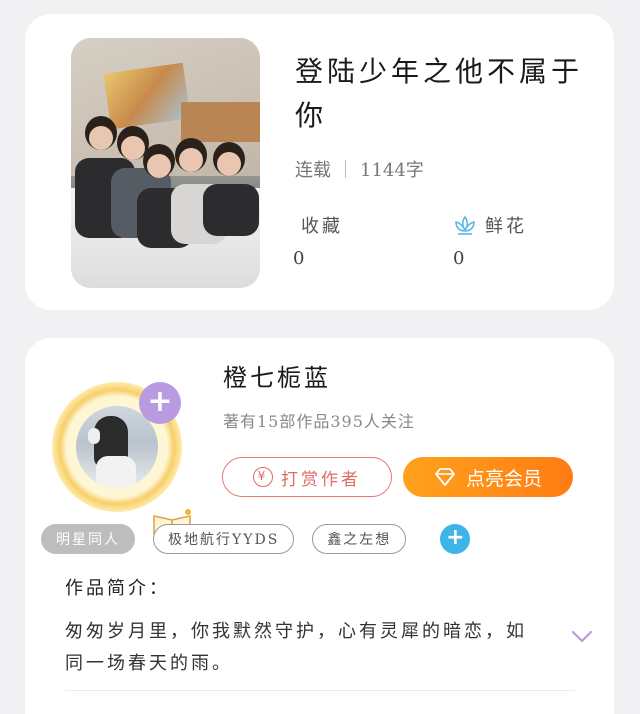  What do you see at coordinates (359, 539) in the screenshot?
I see `tag-chip: 鑫之左想` at bounding box center [359, 539].